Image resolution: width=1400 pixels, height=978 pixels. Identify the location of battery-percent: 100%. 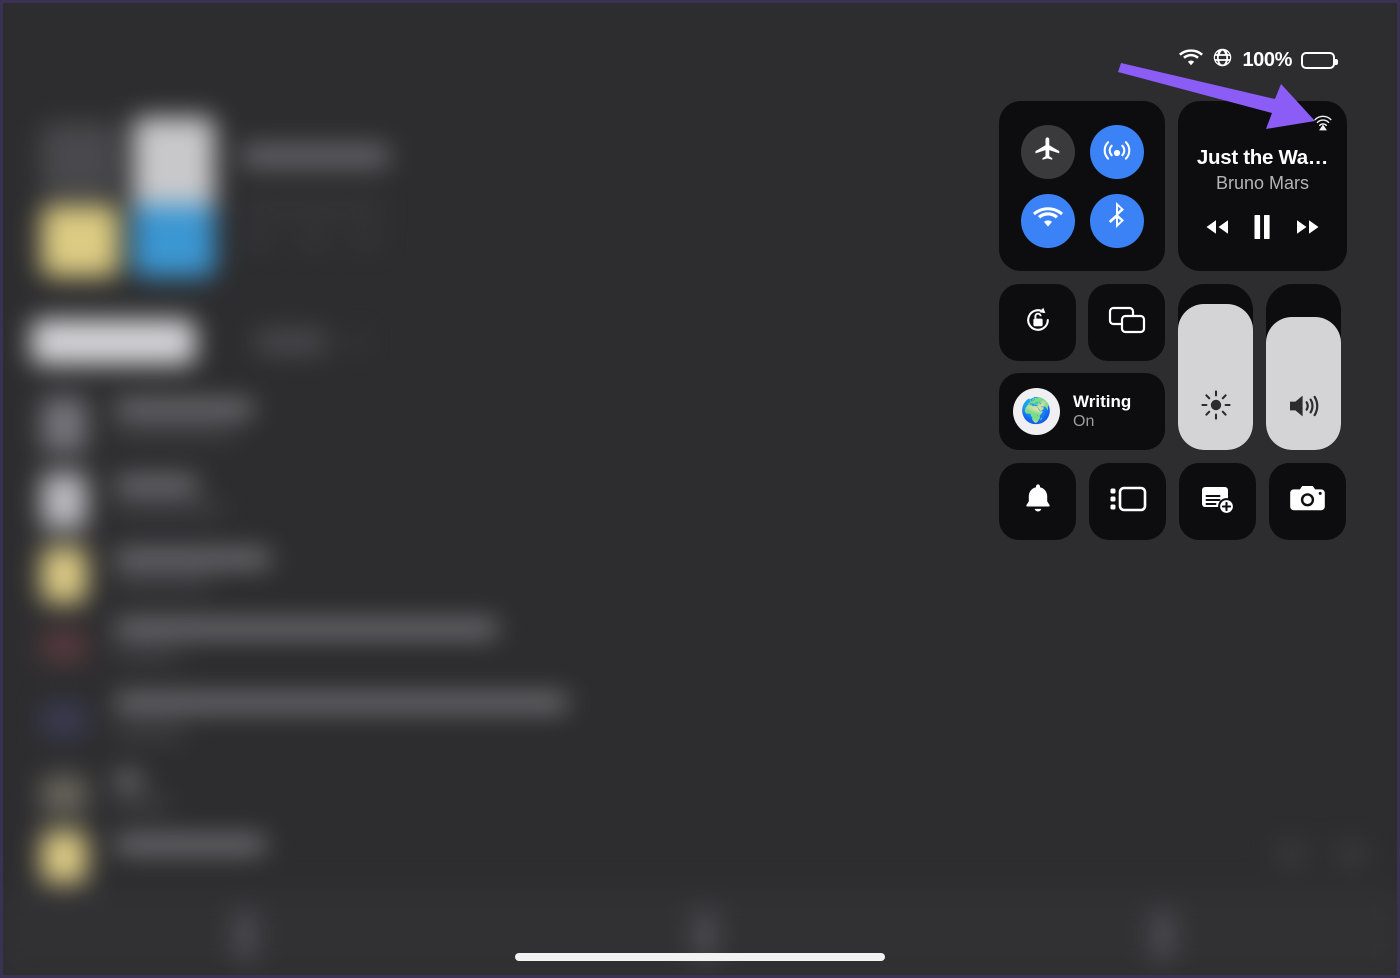
(1267, 59).